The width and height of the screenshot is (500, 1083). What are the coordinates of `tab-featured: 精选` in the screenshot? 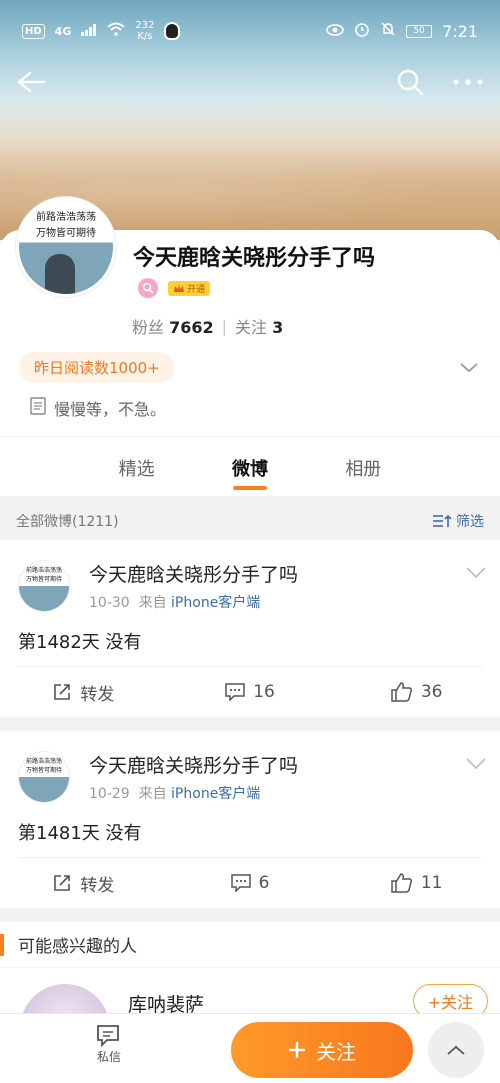 It's located at (137, 466).